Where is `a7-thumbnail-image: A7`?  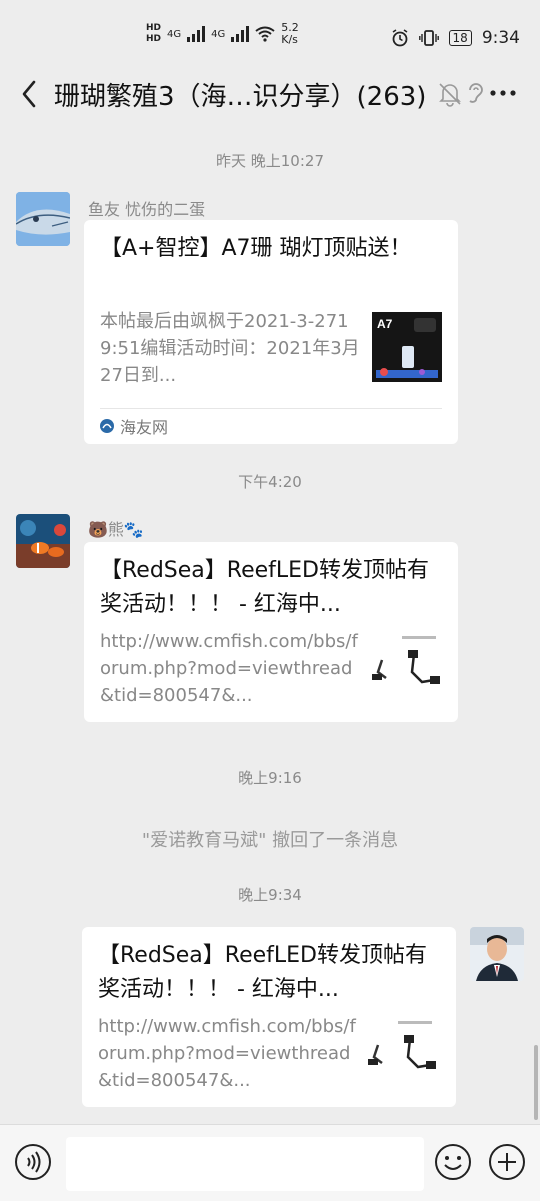 a7-thumbnail-image: A7 is located at coordinates (407, 347).